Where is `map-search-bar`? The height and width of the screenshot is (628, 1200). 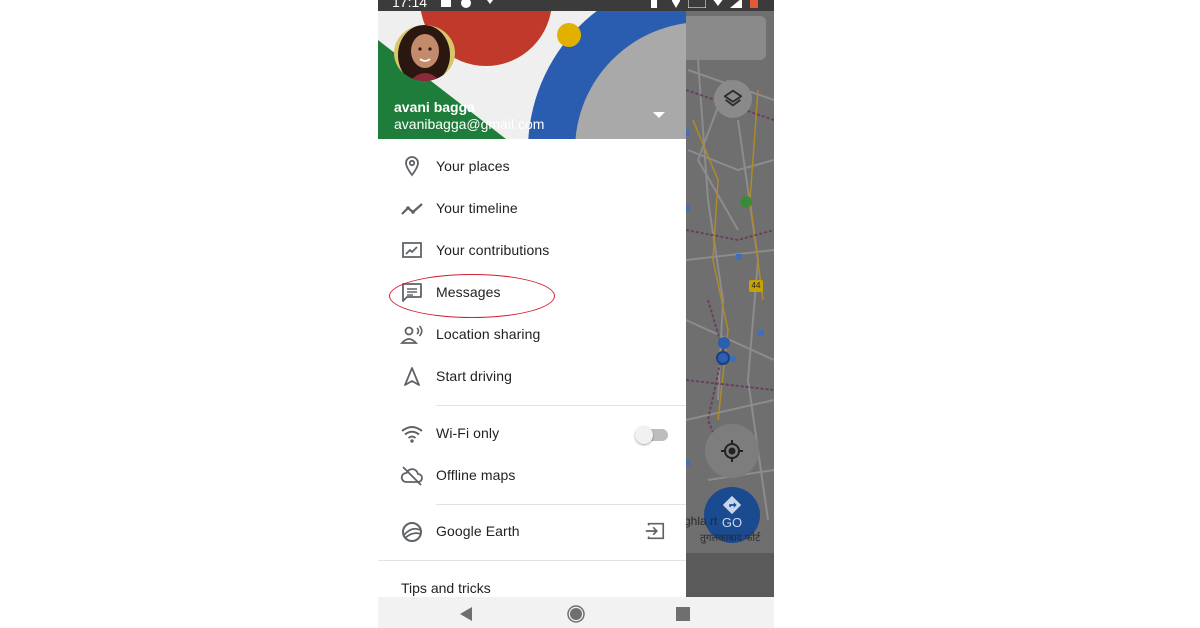 map-search-bar is located at coordinates (722, 38).